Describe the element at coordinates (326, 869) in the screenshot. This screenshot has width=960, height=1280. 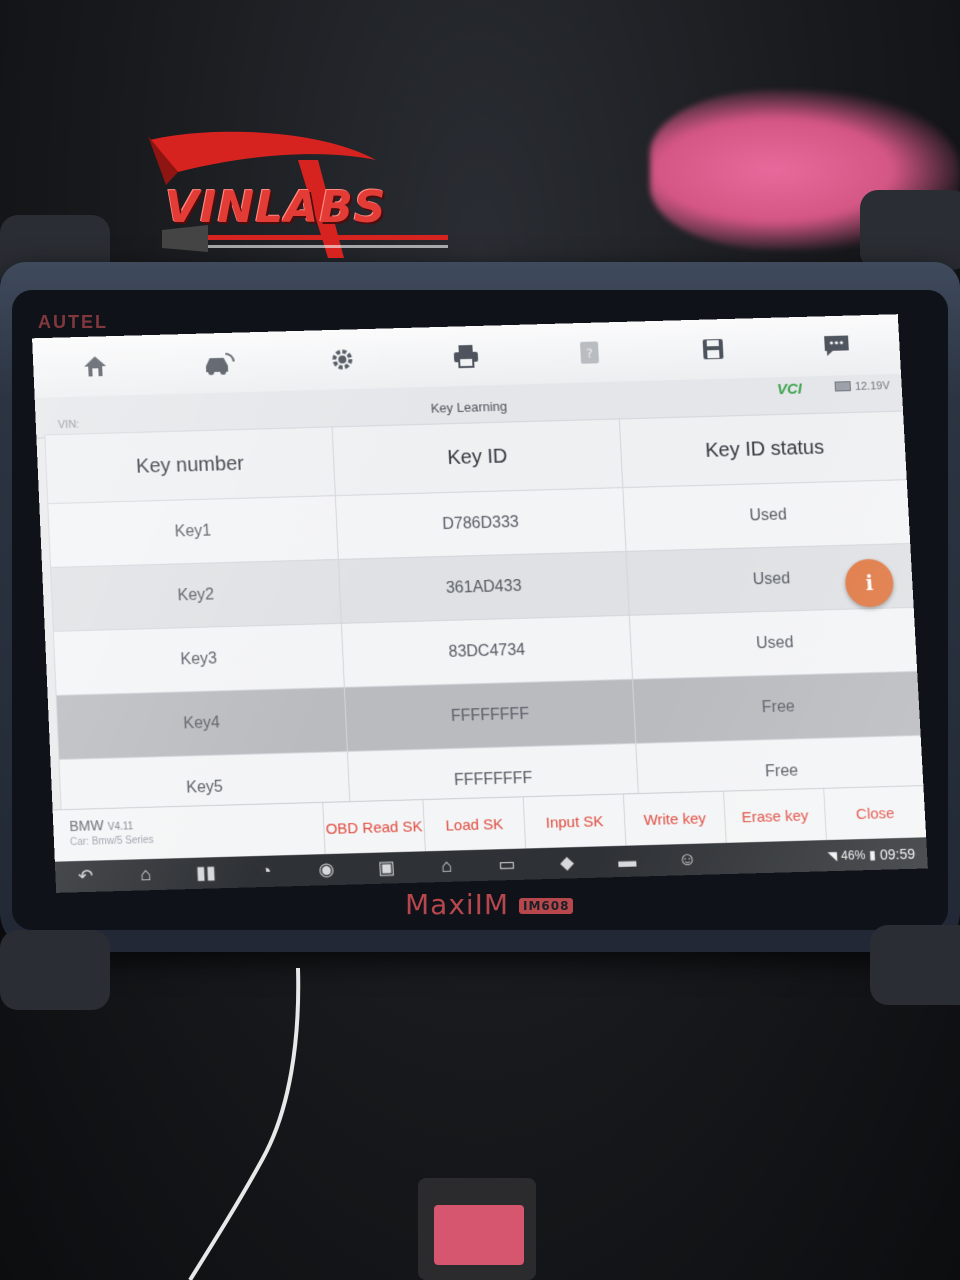
I see `camera-icon: ◉` at that location.